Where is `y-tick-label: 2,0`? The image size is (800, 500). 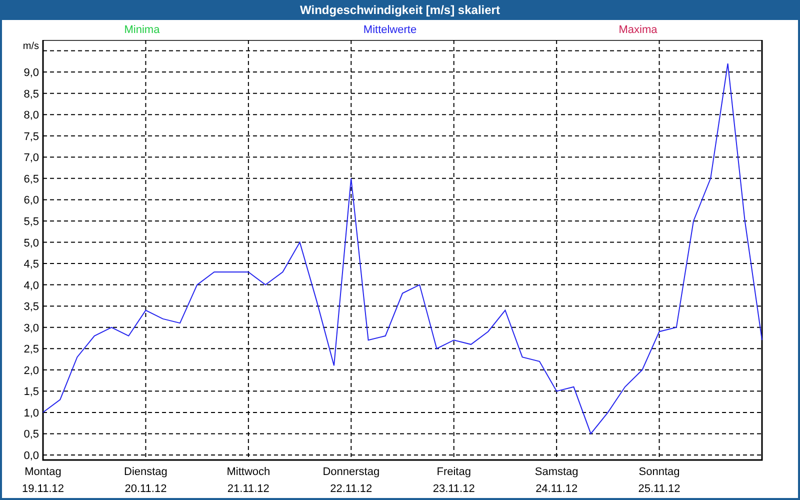 y-tick-label: 2,0 is located at coordinates (31, 370).